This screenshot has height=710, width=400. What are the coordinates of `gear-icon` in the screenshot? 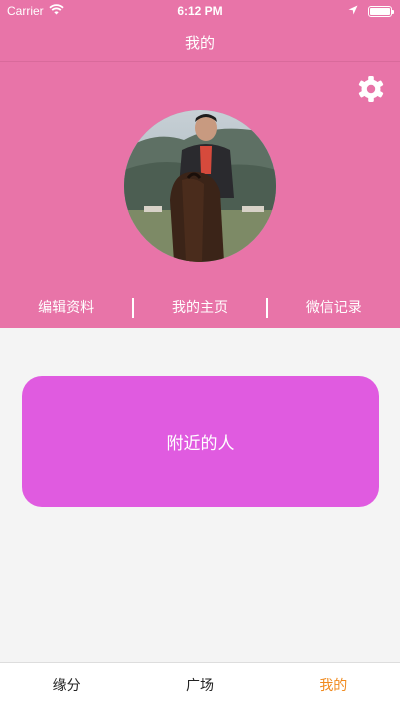 It's located at (371, 91).